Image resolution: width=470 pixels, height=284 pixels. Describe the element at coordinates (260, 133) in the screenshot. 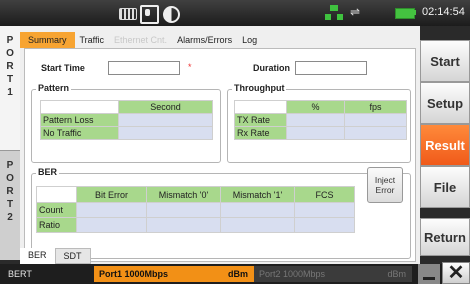

I see `row-label: Rx Rate` at that location.